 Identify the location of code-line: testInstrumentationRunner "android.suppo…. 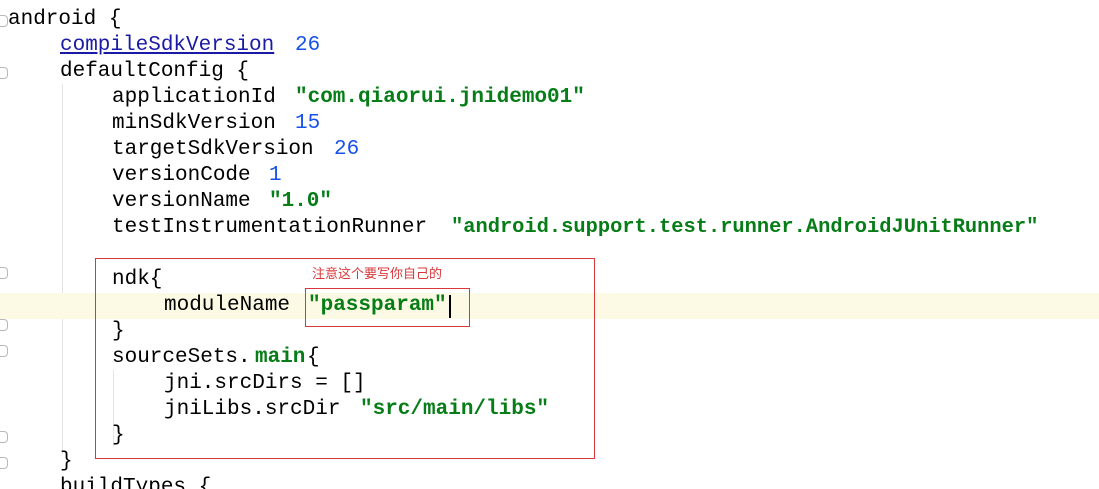
(549, 228).